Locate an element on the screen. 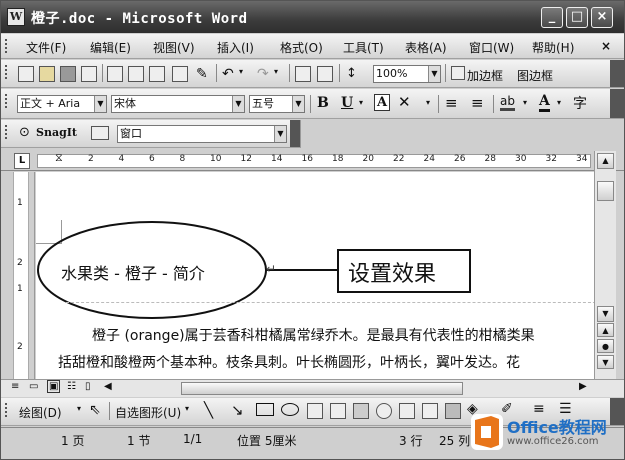 The width and height of the screenshot is (625, 460). body-paragraph-line: 括甜橙和酸橙两个基本种。枝条具刺。叶长椭圆形，叶柄长，翼叶发达。花 is located at coordinates (289, 362).